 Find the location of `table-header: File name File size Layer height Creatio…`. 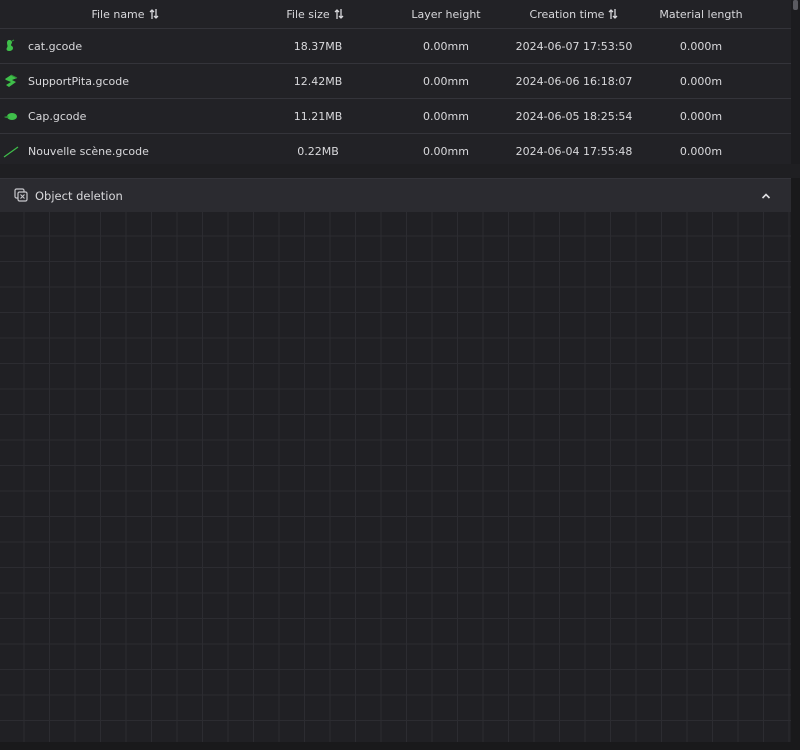

table-header: File name File size Layer height Creatio… is located at coordinates (395, 14).